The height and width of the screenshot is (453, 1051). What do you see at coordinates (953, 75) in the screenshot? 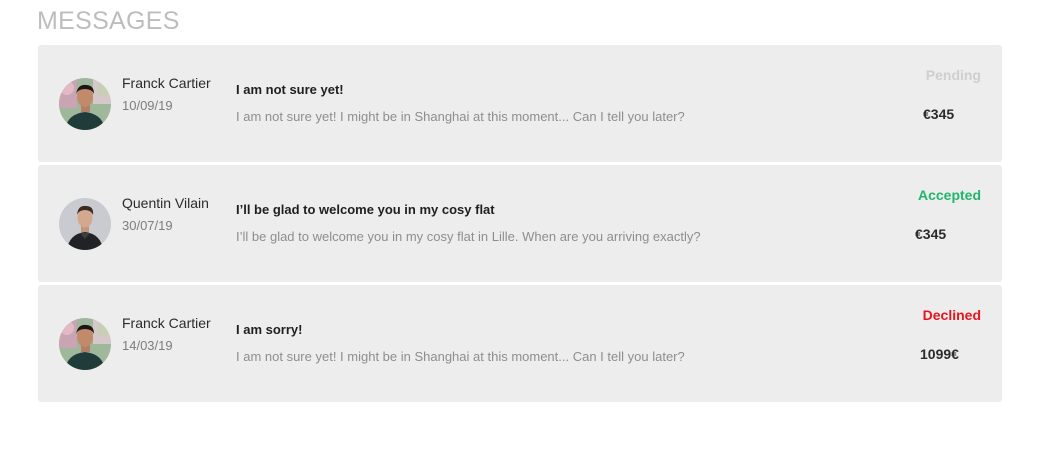
I see `status-badge: Pending` at bounding box center [953, 75].